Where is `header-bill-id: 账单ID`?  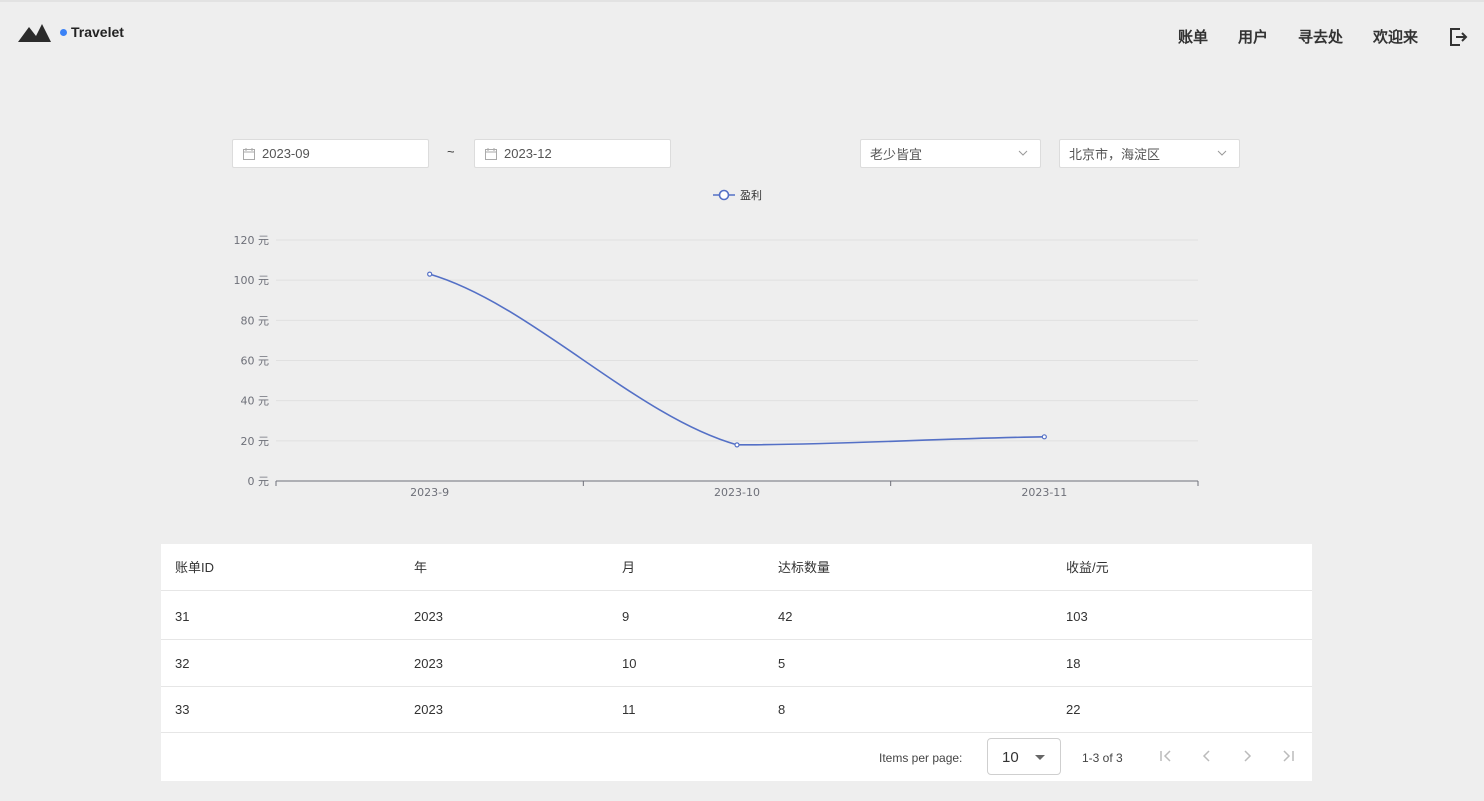
header-bill-id: 账单ID is located at coordinates (194, 567).